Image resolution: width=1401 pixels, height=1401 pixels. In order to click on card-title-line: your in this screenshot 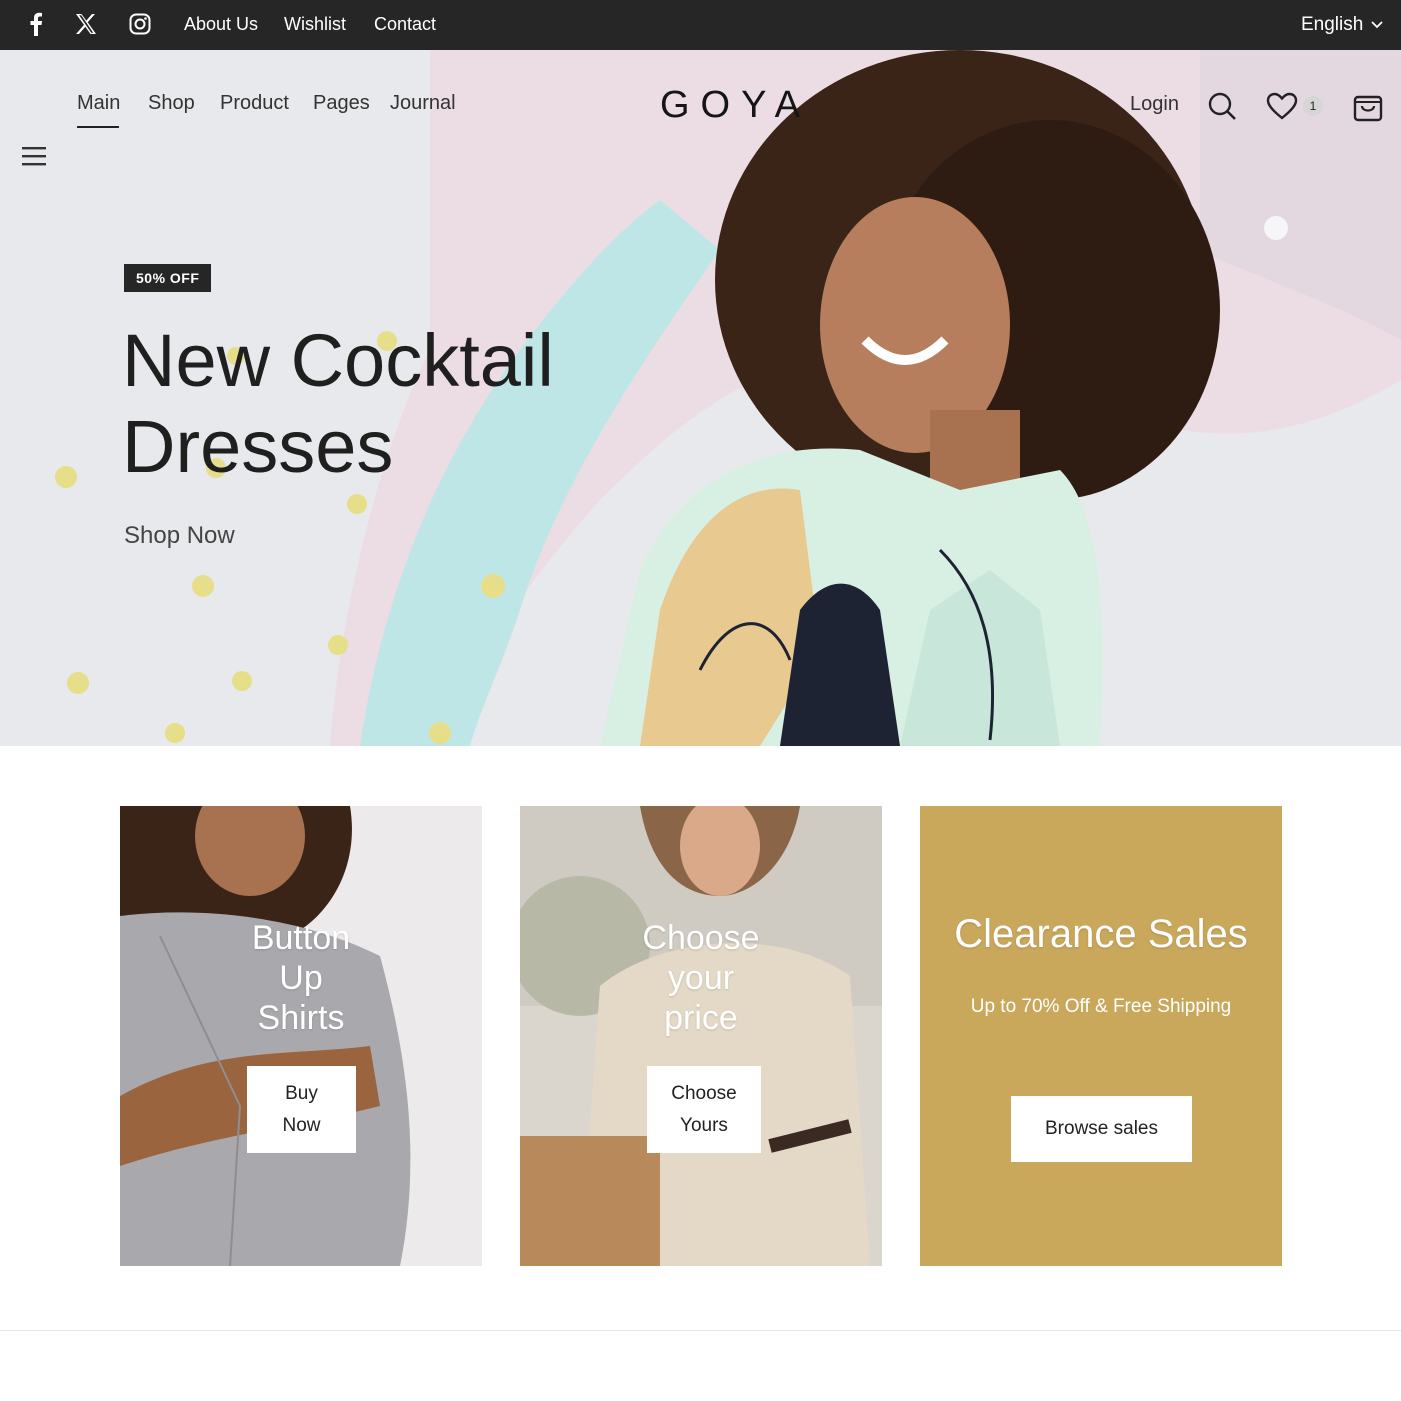, I will do `click(701, 978)`.